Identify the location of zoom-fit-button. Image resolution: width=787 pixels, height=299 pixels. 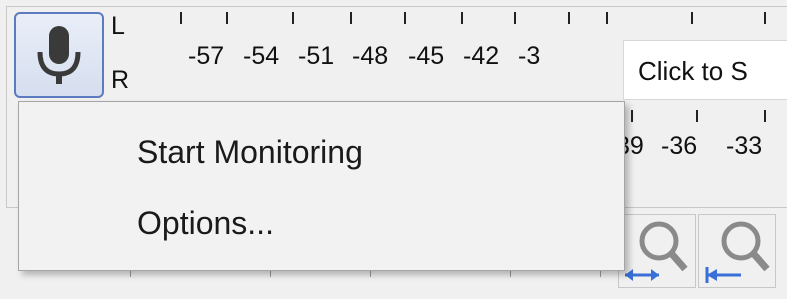
(657, 251).